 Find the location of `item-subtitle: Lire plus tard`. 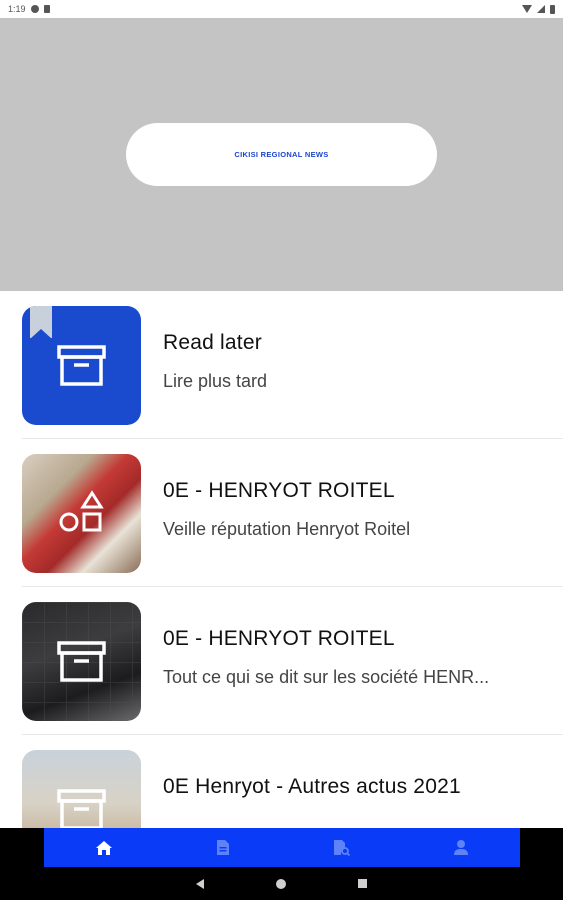

item-subtitle: Lire plus tard is located at coordinates (215, 381).